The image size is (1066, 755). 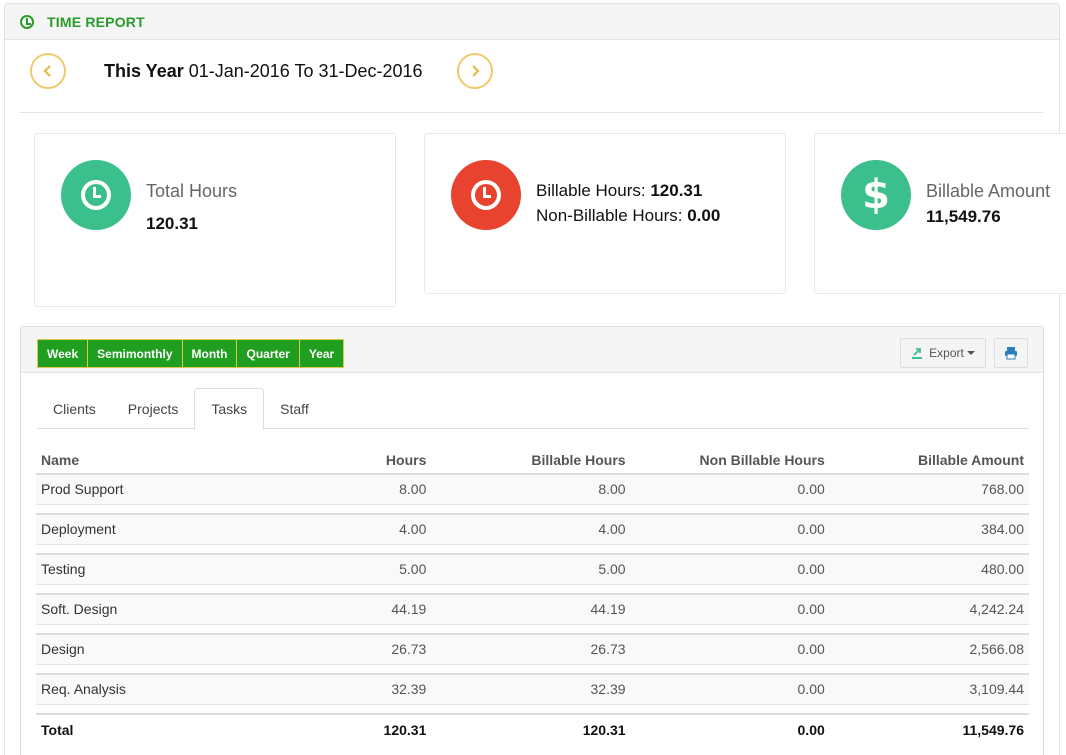 What do you see at coordinates (531, 460) in the screenshot?
I see `column-header-billable-hours: Billable Hours` at bounding box center [531, 460].